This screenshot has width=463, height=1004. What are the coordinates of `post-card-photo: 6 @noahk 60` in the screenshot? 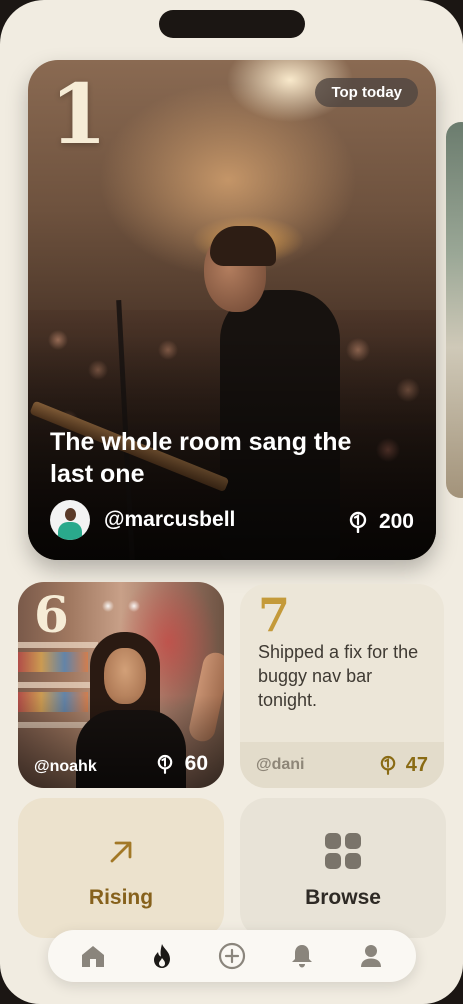 It's located at (121, 685).